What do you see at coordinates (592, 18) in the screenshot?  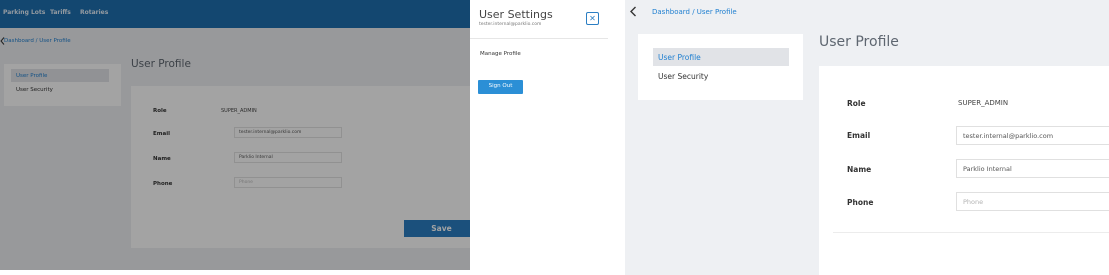 I see `close-icon: ✕` at bounding box center [592, 18].